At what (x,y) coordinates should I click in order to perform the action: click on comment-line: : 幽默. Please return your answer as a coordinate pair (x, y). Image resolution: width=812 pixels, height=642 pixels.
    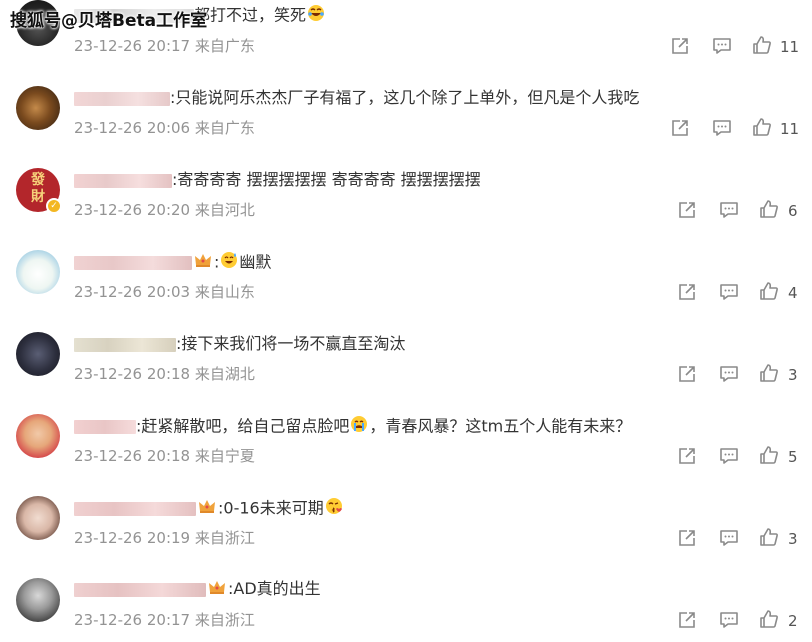
    Looking at the image, I should click on (172, 263).